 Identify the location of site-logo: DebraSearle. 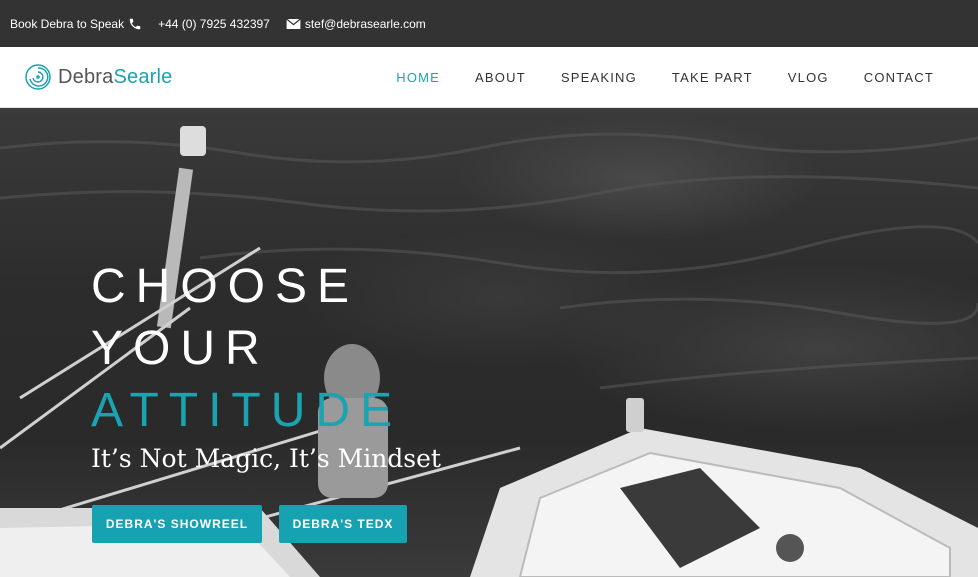
(98, 77).